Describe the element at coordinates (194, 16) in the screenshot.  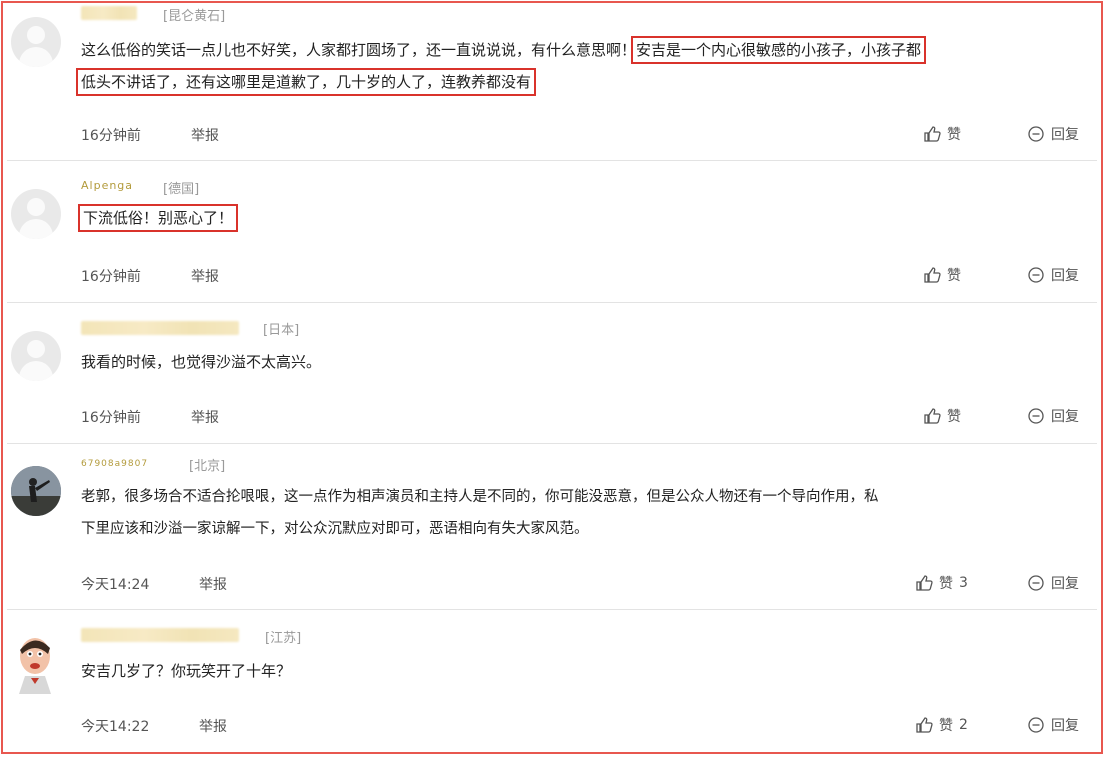
I see `location-tag: [昆仑黄石]` at that location.